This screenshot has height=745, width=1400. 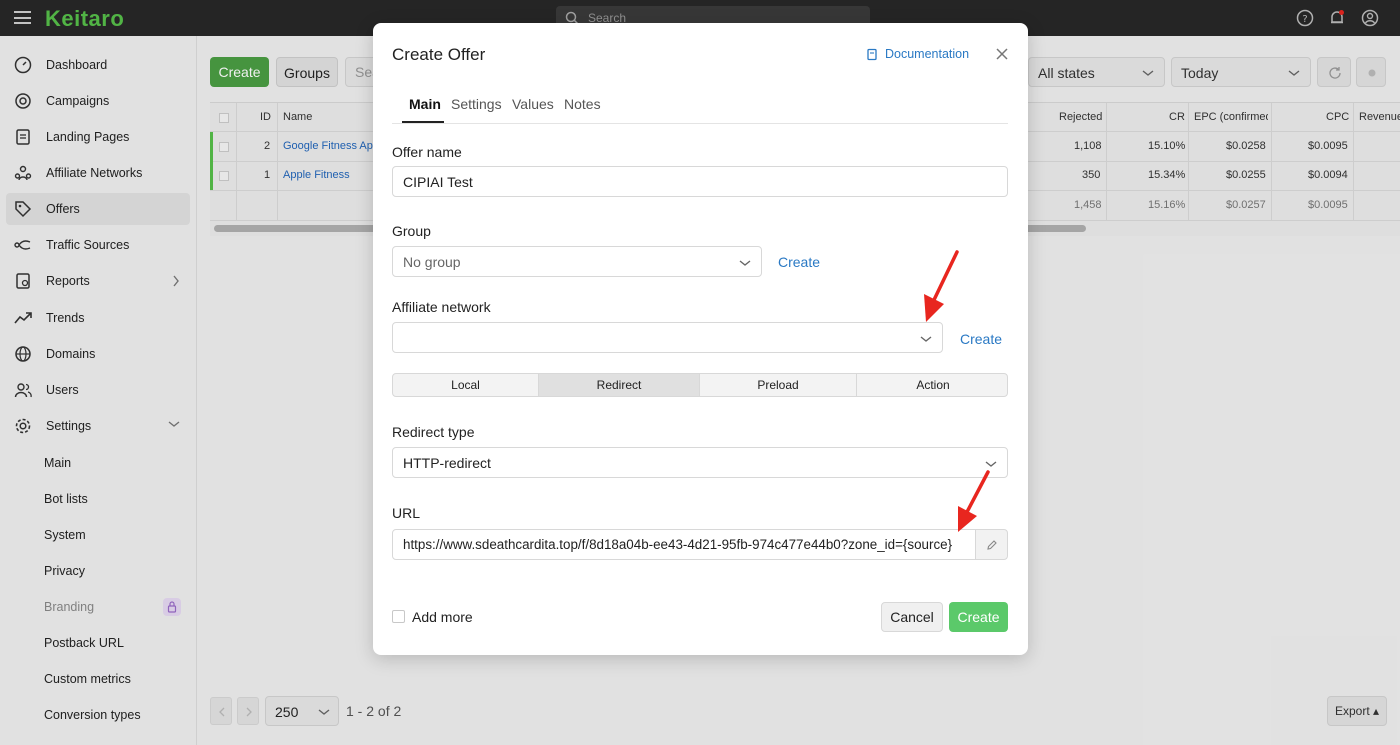 What do you see at coordinates (447, 463) in the screenshot?
I see `redirect-type-value: HTTP-redirect` at bounding box center [447, 463].